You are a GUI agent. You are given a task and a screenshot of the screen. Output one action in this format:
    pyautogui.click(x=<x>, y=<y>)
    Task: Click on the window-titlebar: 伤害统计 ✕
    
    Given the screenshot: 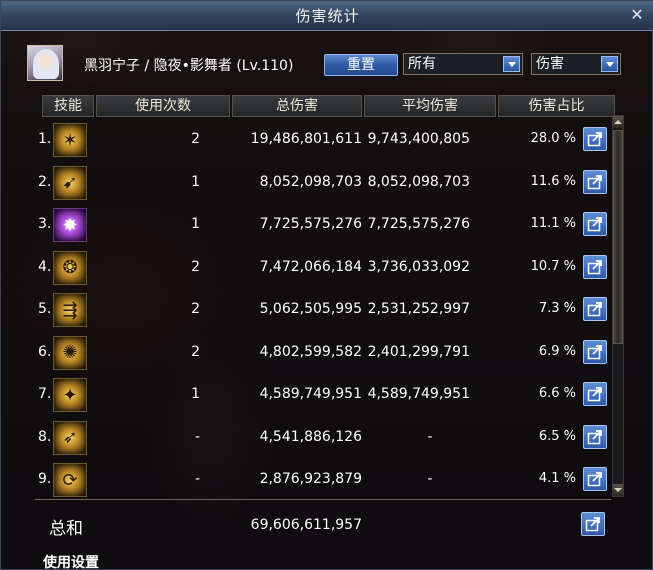 What is the action you would take?
    pyautogui.click(x=327, y=16)
    